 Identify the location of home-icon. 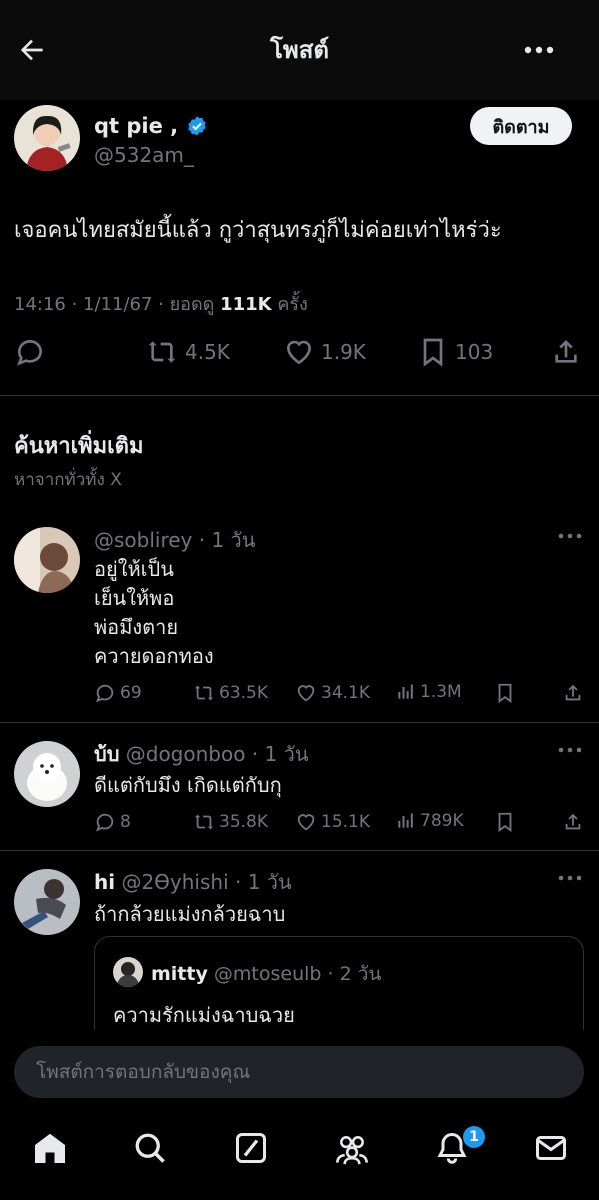
(50, 1148).